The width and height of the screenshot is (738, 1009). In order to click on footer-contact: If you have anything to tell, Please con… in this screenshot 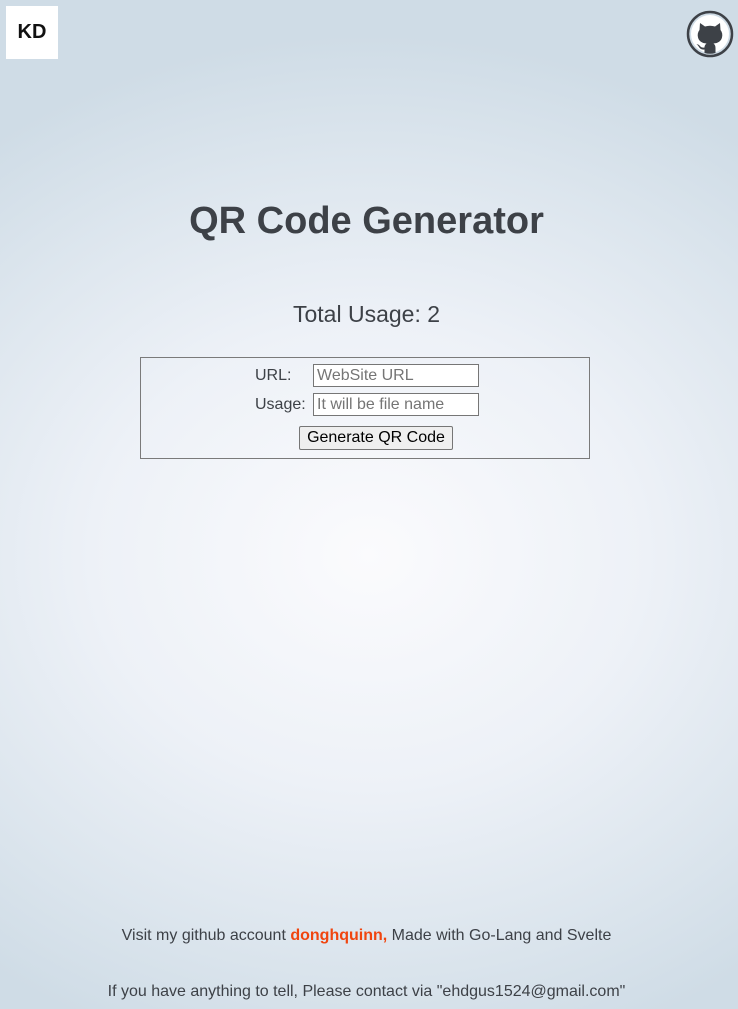, I will do `click(366, 991)`.